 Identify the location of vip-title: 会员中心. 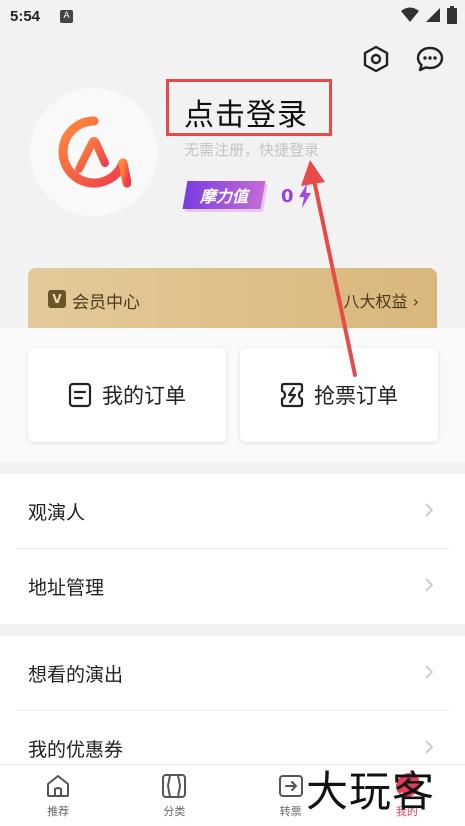
(106, 303).